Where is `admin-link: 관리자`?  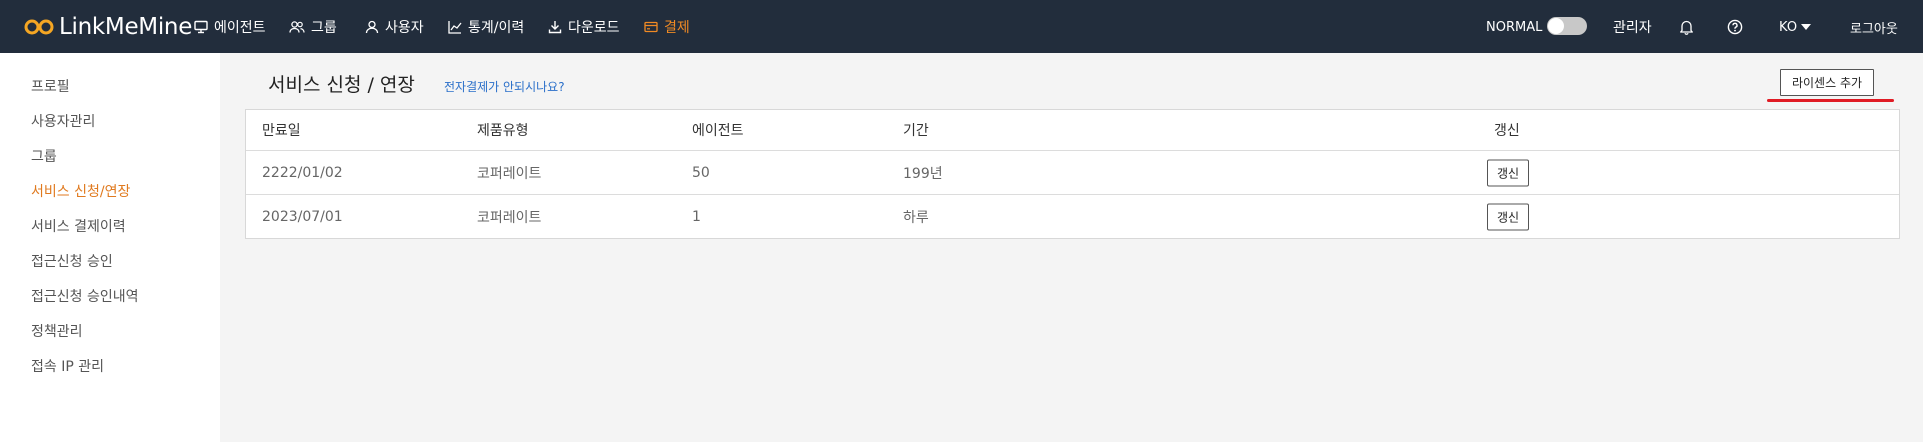 admin-link: 관리자 is located at coordinates (1632, 27).